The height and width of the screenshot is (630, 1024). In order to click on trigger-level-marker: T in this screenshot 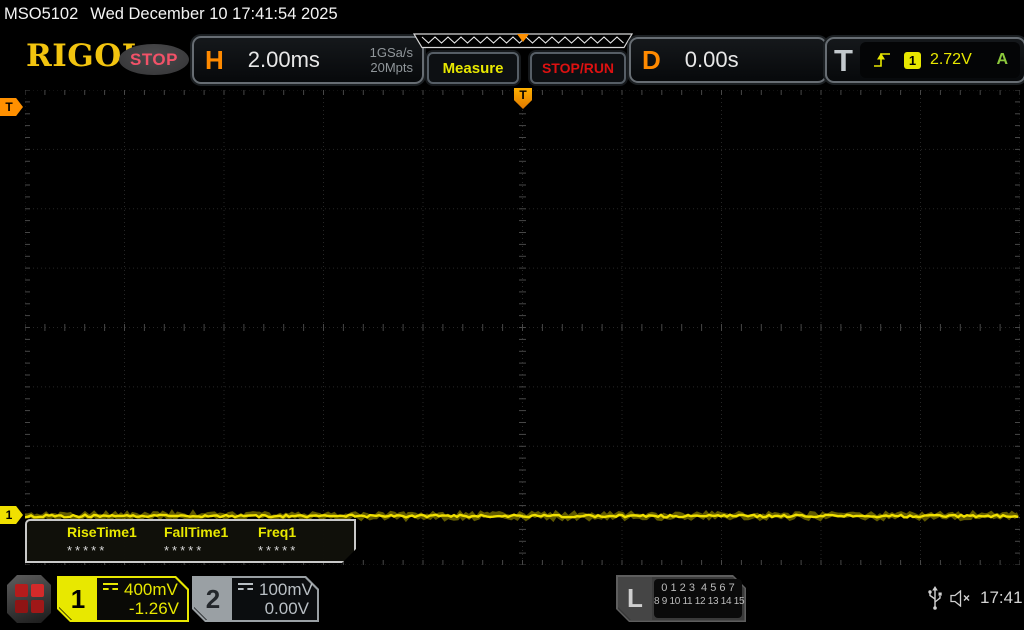, I will do `click(11, 107)`.